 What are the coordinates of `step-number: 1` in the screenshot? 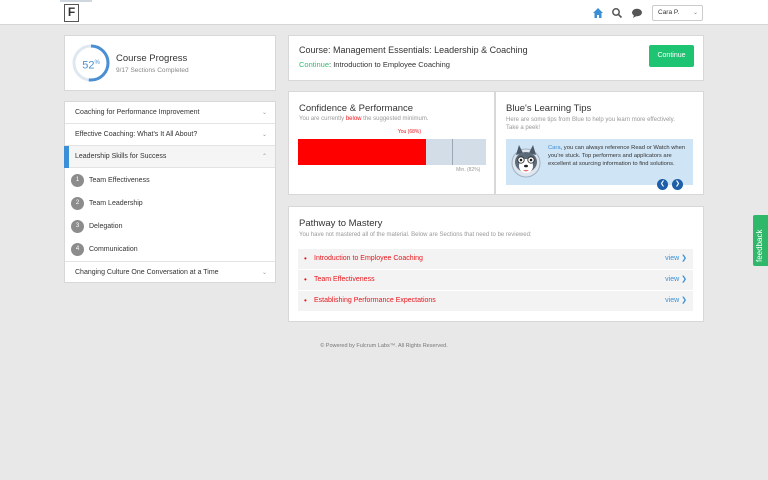 It's located at (77, 180).